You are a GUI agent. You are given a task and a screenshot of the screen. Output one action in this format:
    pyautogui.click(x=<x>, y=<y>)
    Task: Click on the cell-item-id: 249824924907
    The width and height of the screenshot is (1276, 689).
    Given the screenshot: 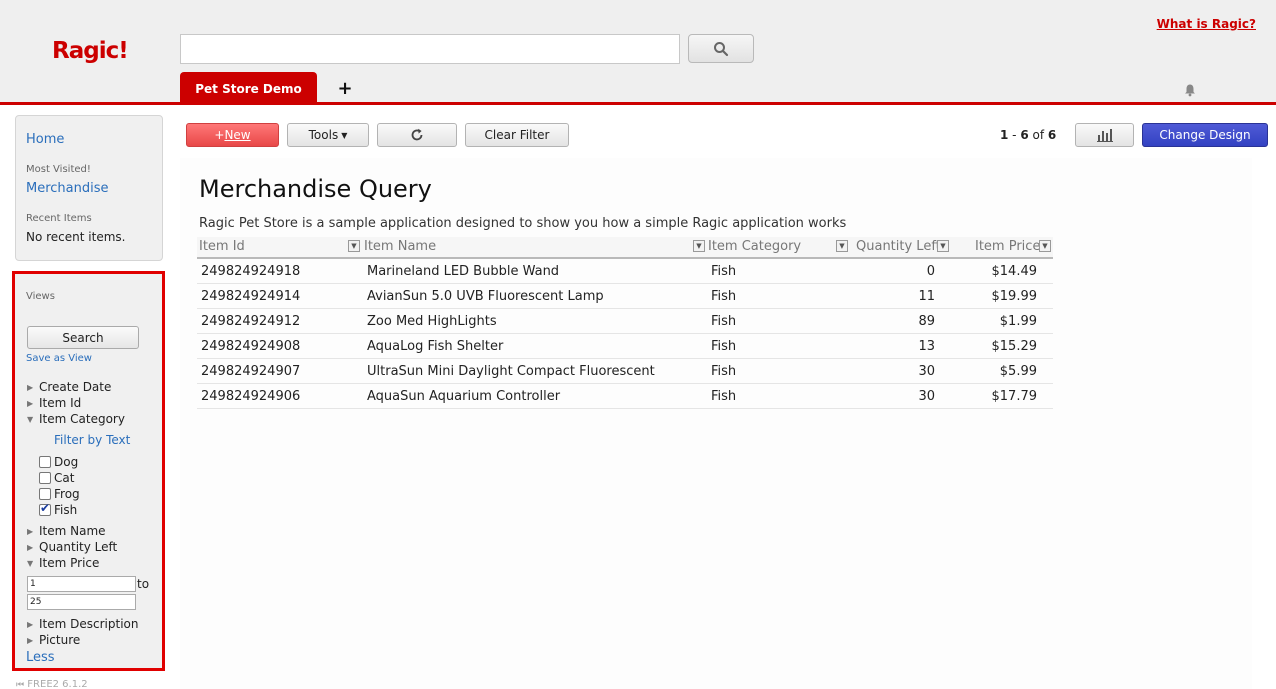 What is the action you would take?
    pyautogui.click(x=251, y=371)
    